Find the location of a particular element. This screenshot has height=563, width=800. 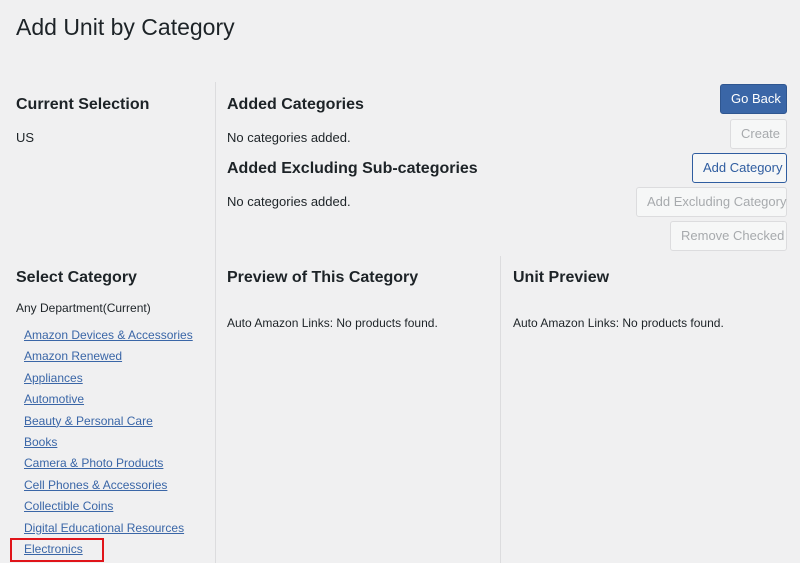

list-item: Amazon Devices & Accessories is located at coordinates (108, 338).